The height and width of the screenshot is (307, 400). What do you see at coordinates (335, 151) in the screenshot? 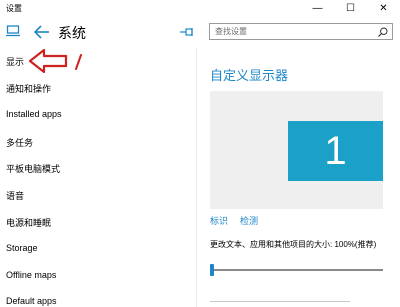
I see `monitor-tile: 1` at bounding box center [335, 151].